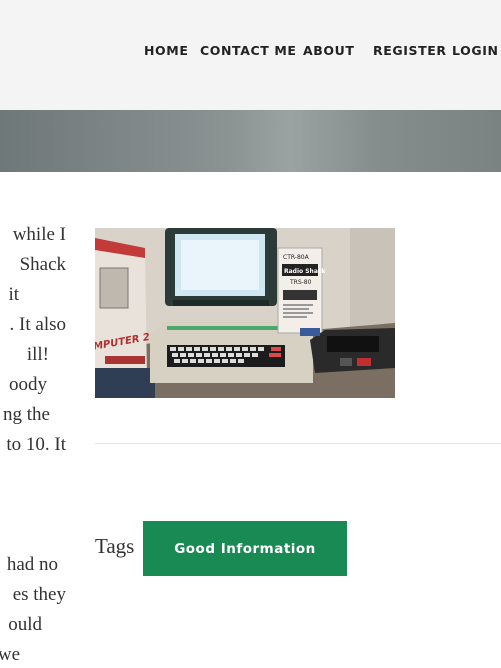 The image size is (501, 668). What do you see at coordinates (26, 414) in the screenshot?
I see `article-line: ng the` at bounding box center [26, 414].